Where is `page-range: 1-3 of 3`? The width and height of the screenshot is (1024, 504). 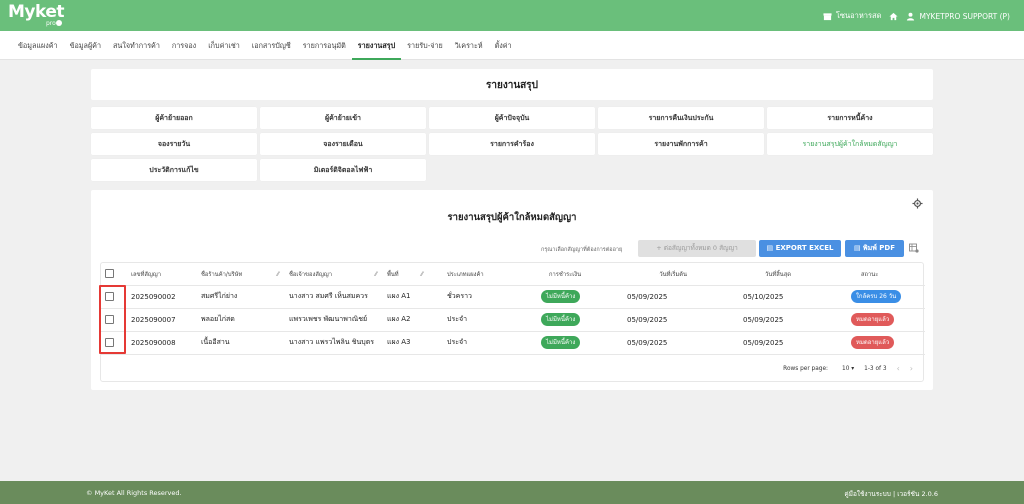
page-range: 1-3 of 3 is located at coordinates (875, 368).